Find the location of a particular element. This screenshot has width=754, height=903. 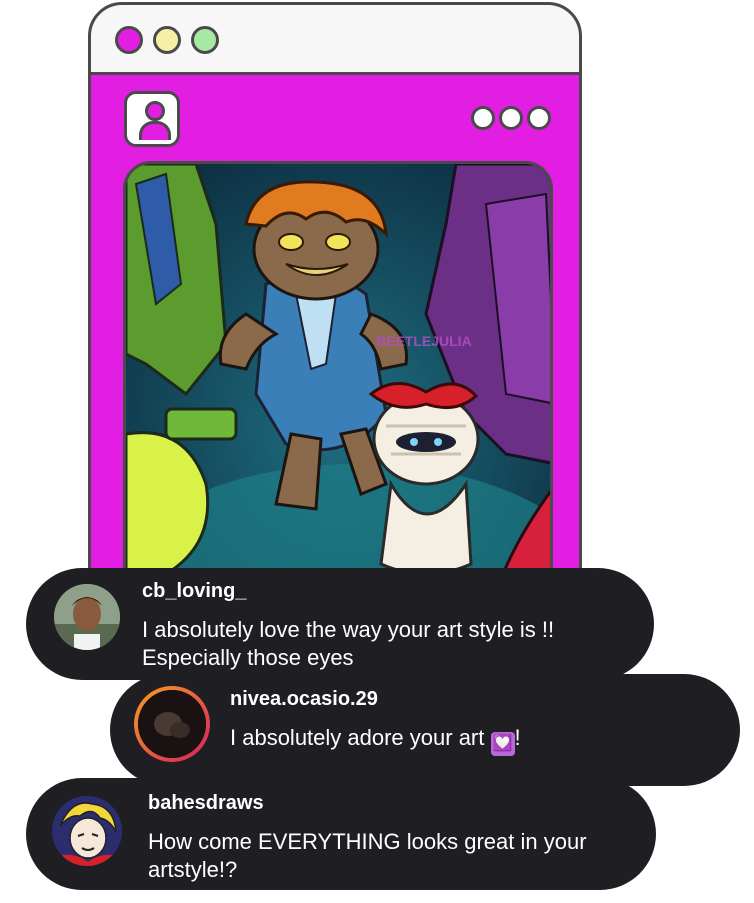

user-icon is located at coordinates (152, 119).